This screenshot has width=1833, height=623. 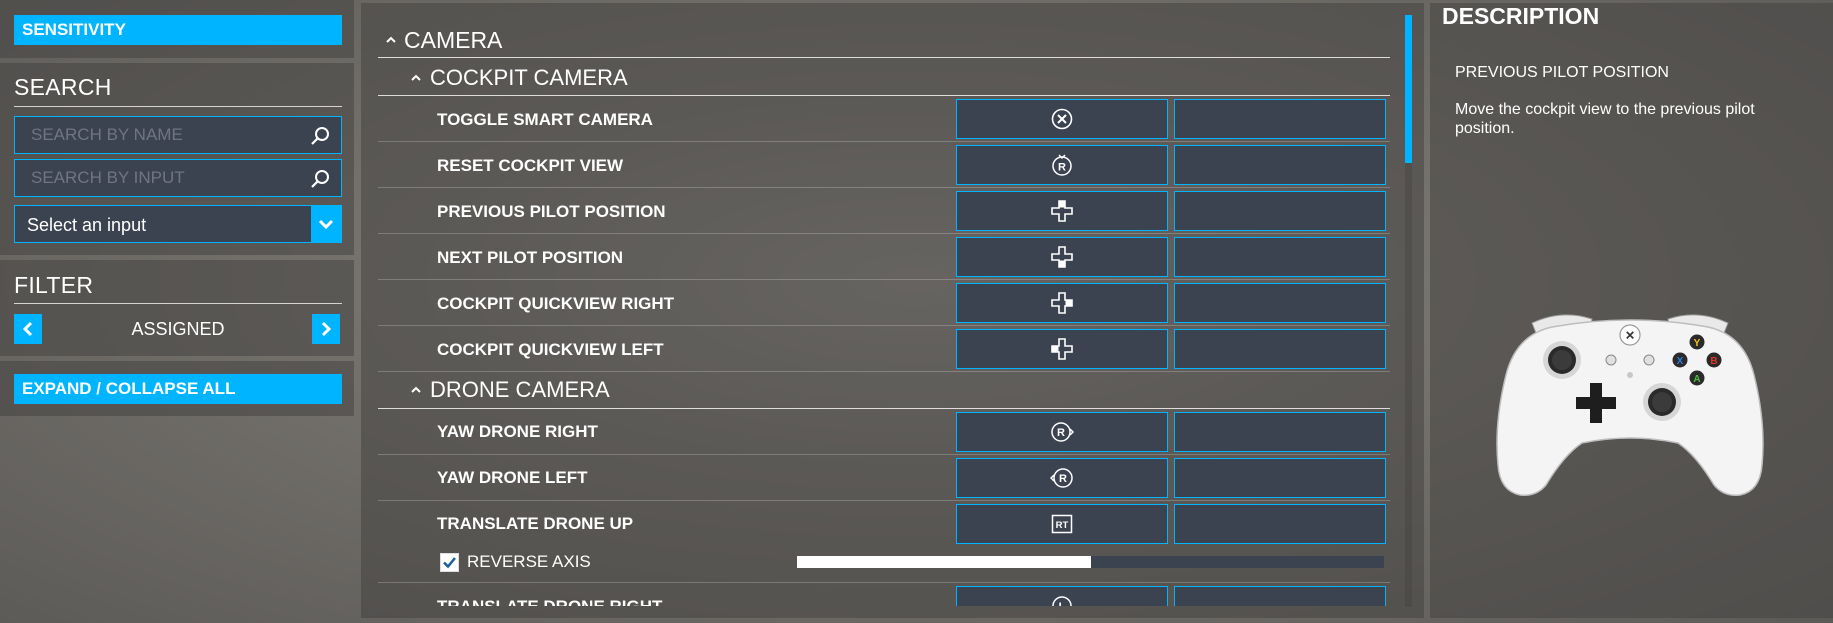 What do you see at coordinates (884, 95) in the screenshot?
I see `cockpit-camera-divider` at bounding box center [884, 95].